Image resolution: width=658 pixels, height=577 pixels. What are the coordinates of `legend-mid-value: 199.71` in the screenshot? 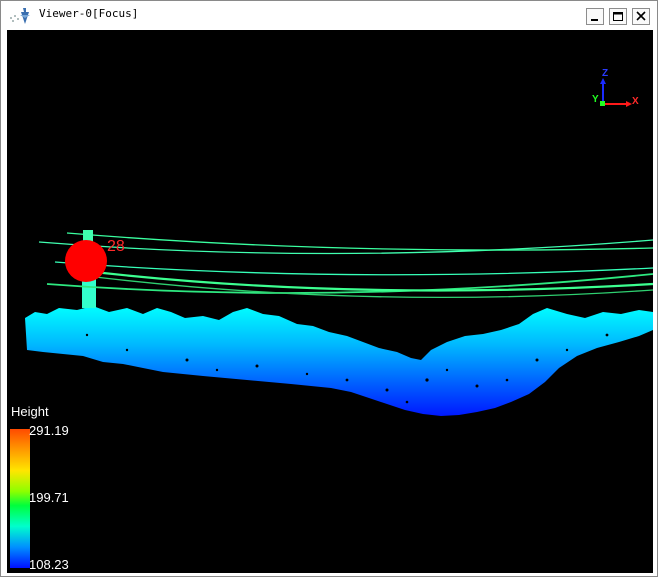 It's located at (49, 497).